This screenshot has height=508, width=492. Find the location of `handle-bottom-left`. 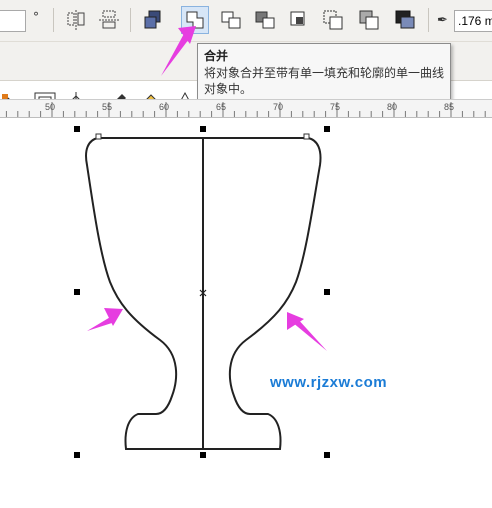

handle-bottom-left is located at coordinates (77, 455).